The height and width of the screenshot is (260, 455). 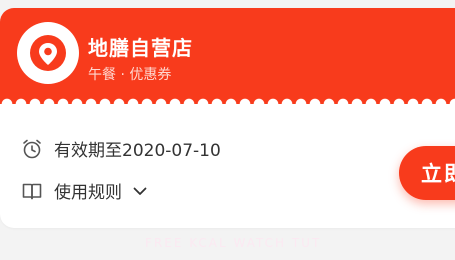 I want to click on shop-logo, so click(x=48, y=53).